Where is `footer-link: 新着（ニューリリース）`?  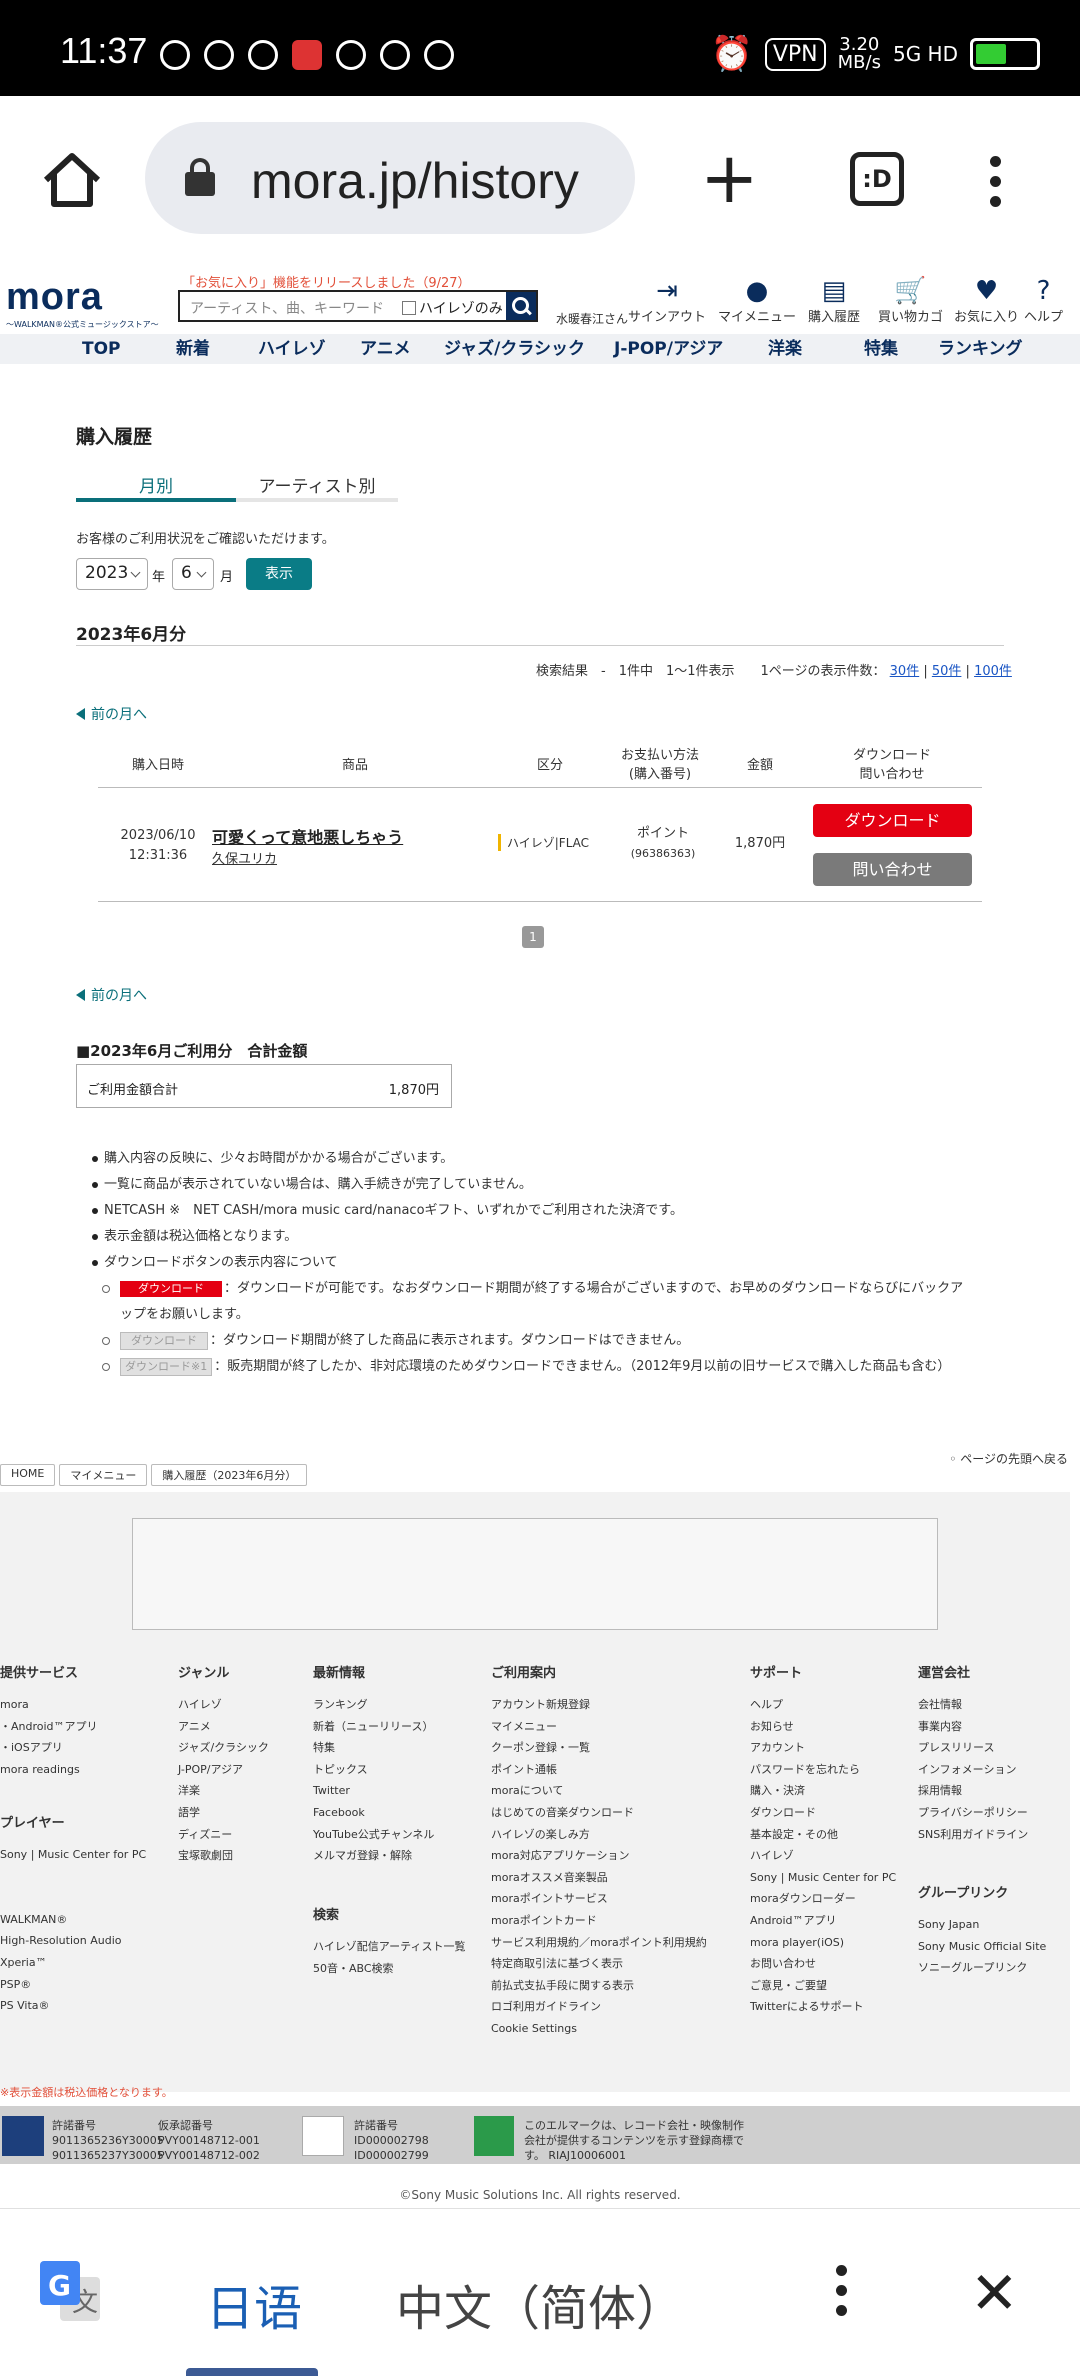
footer-link: 新着（ニューリリース） is located at coordinates (373, 1727).